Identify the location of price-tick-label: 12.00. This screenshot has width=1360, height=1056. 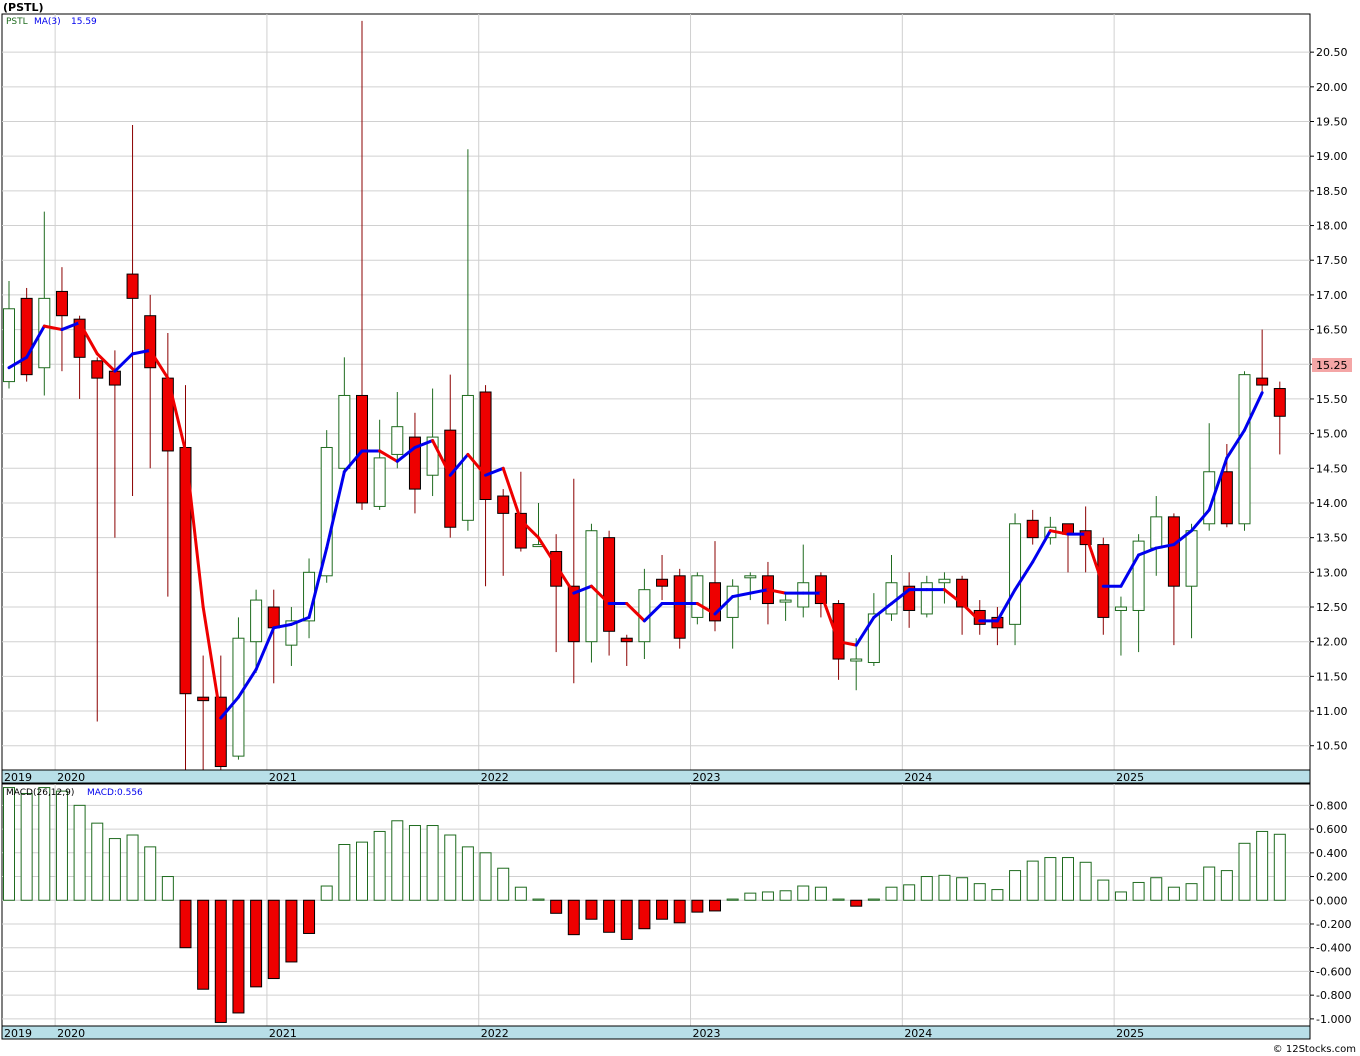
(1332, 642).